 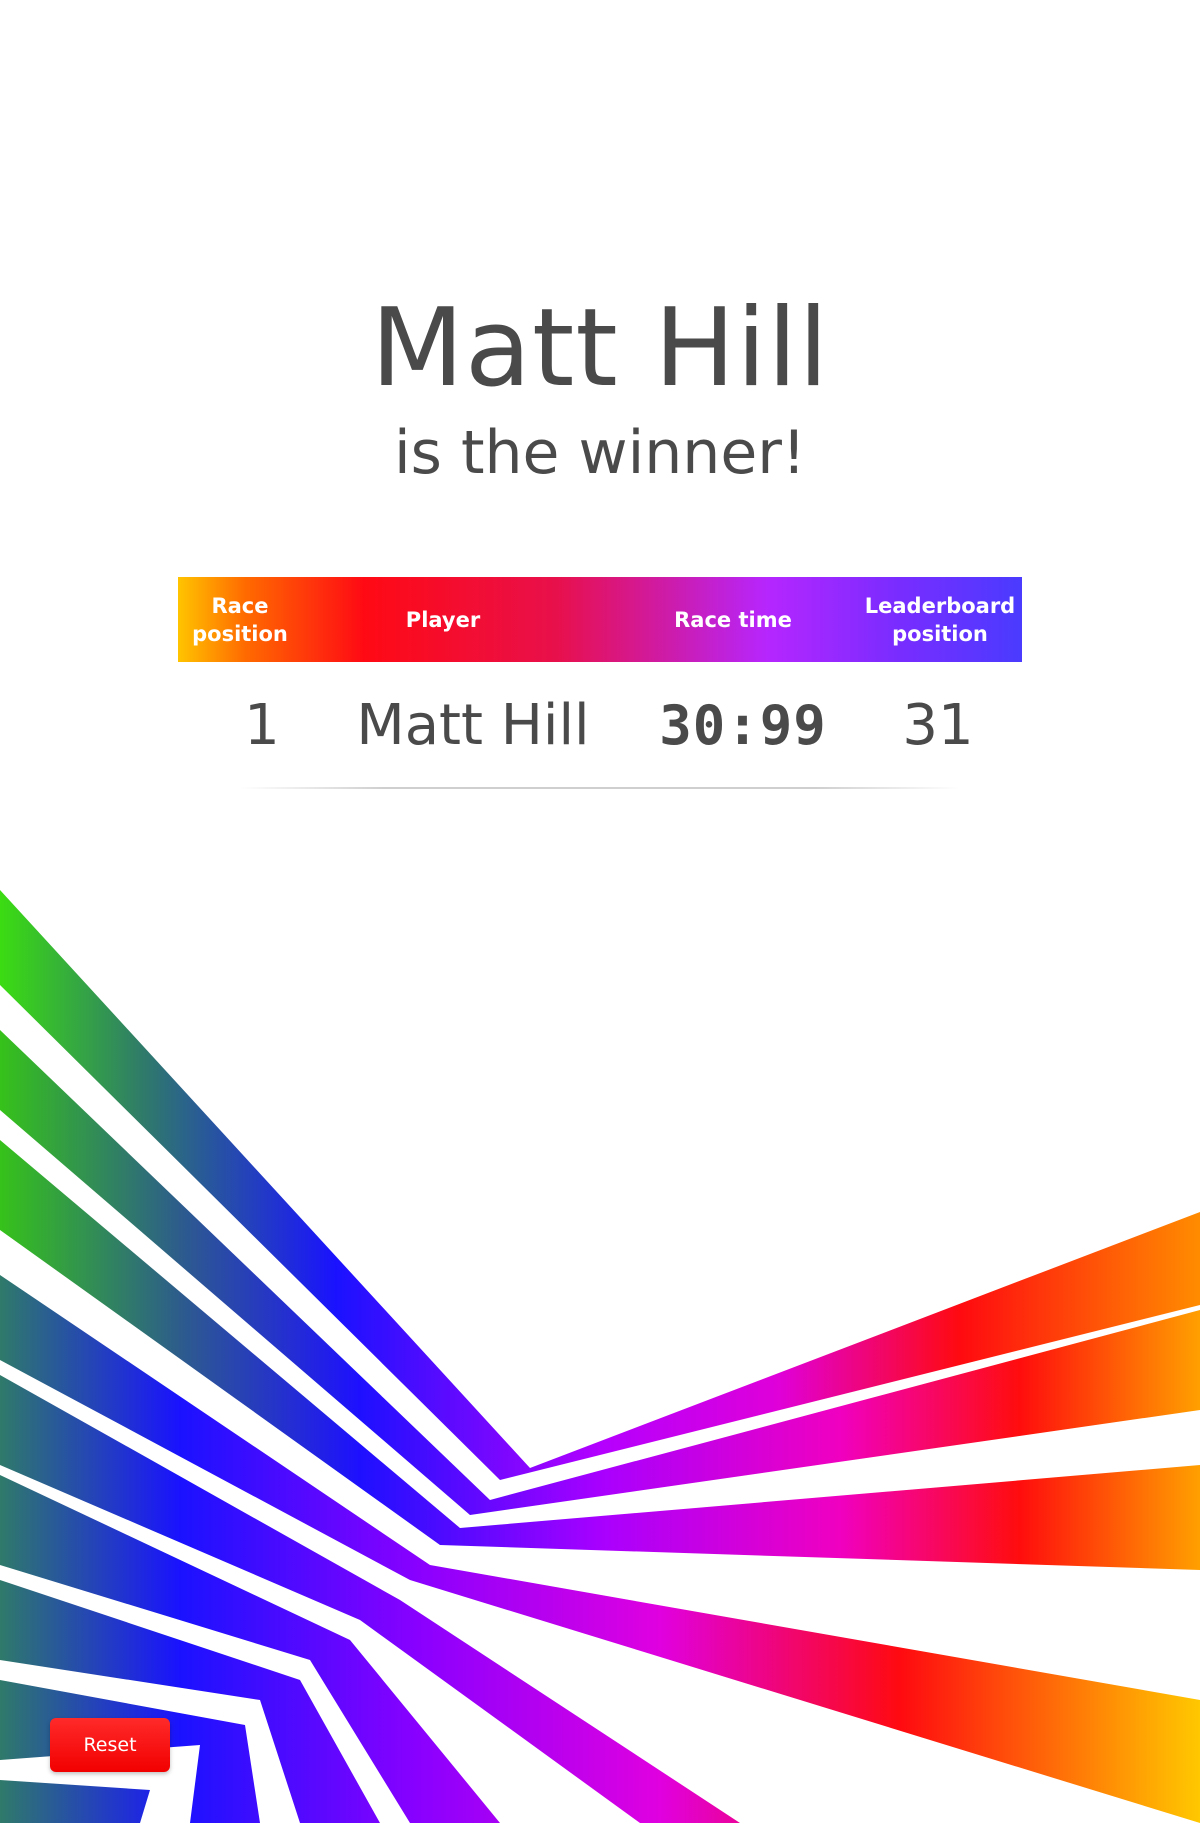 I want to click on reset-button: Reset, so click(x=110, y=1745).